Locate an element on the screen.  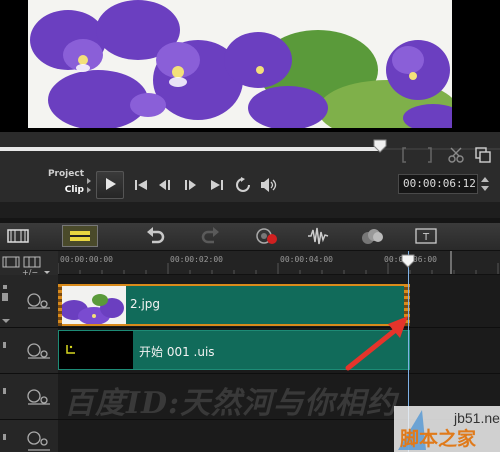
audio-mixer-button is located at coordinates (318, 236).